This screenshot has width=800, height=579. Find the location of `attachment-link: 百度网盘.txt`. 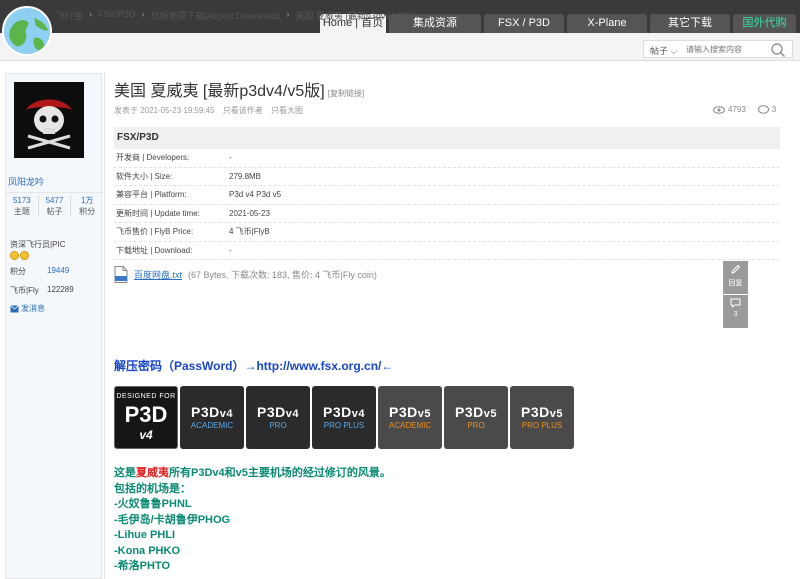

attachment-link: 百度网盘.txt is located at coordinates (158, 274).